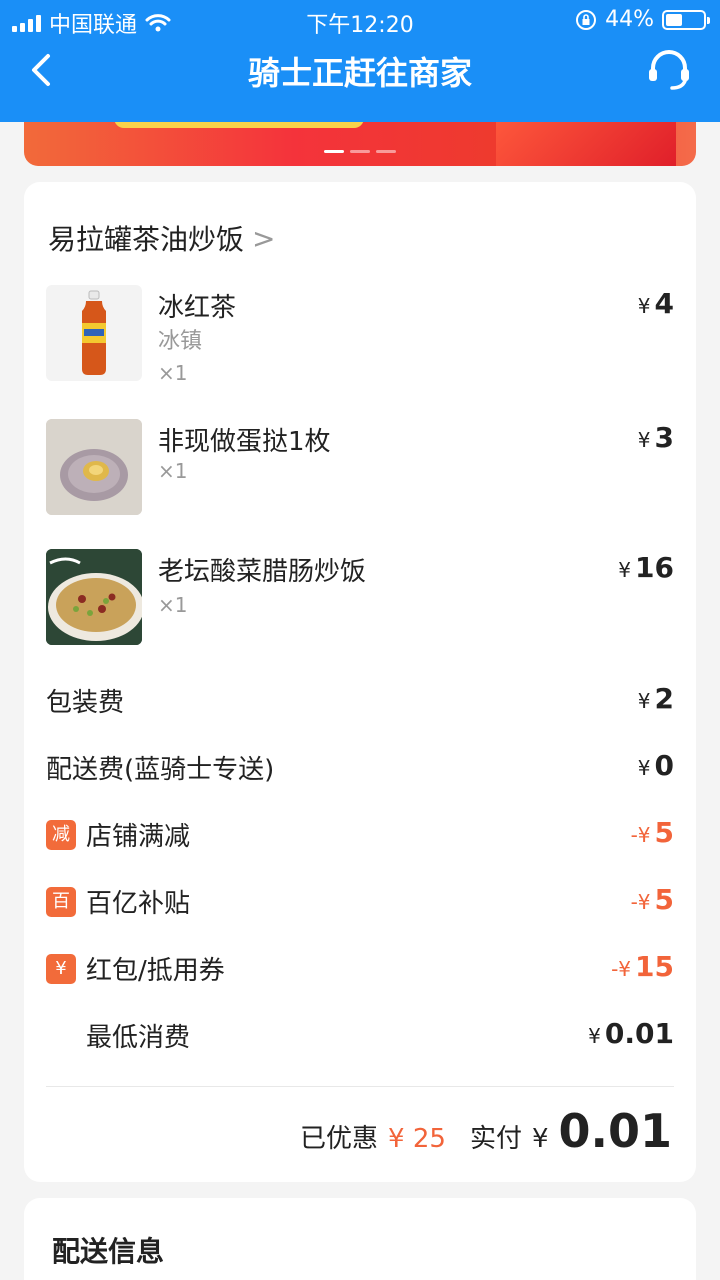 The width and height of the screenshot is (720, 1280). What do you see at coordinates (646, 567) in the screenshot?
I see `item-price: ¥16` at bounding box center [646, 567].